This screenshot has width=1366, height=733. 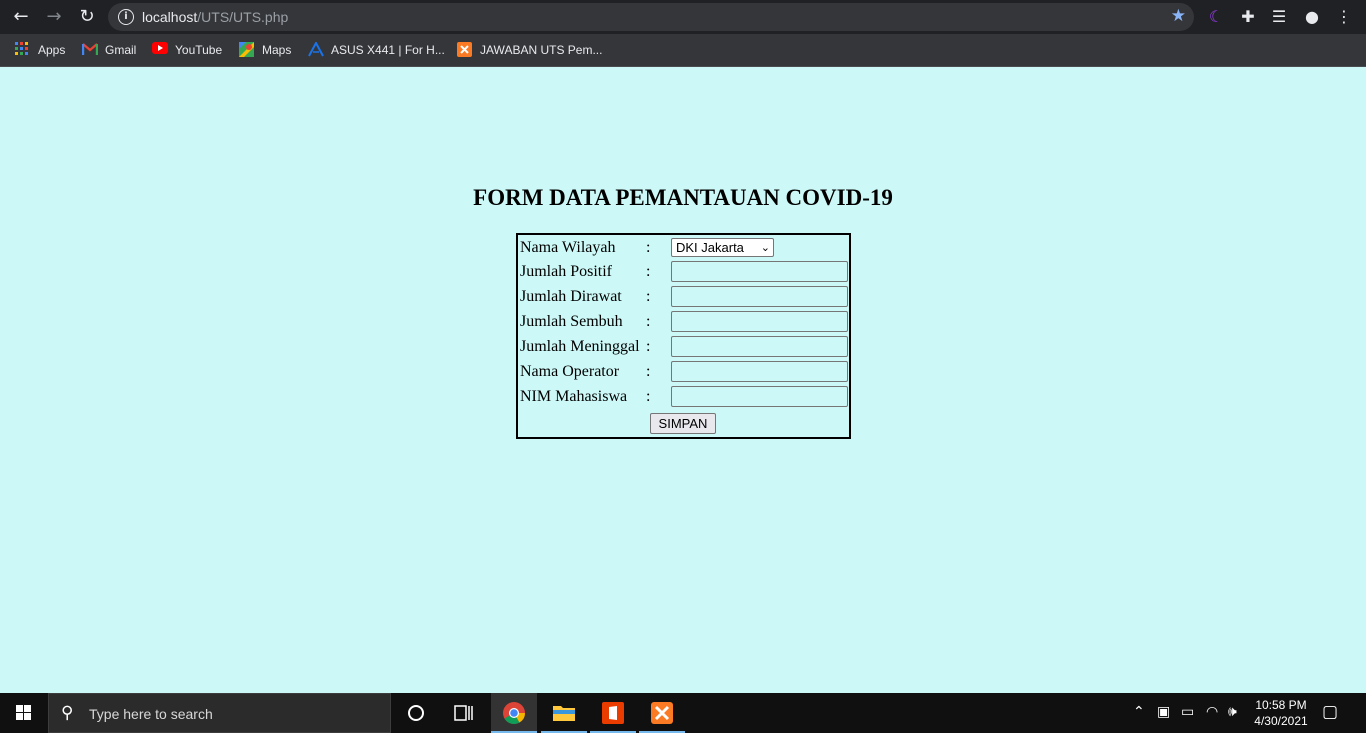 I want to click on profile-icon: ●, so click(x=1312, y=17).